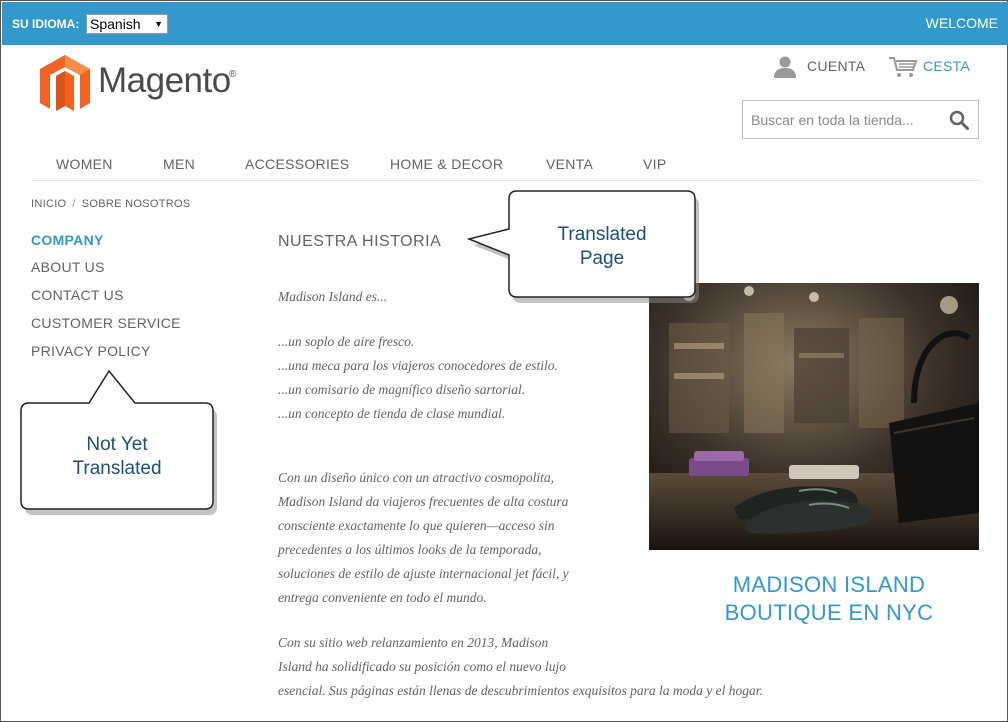  Describe the element at coordinates (602, 234) in the screenshot. I see `translated-callout-line-1: Translated` at that location.